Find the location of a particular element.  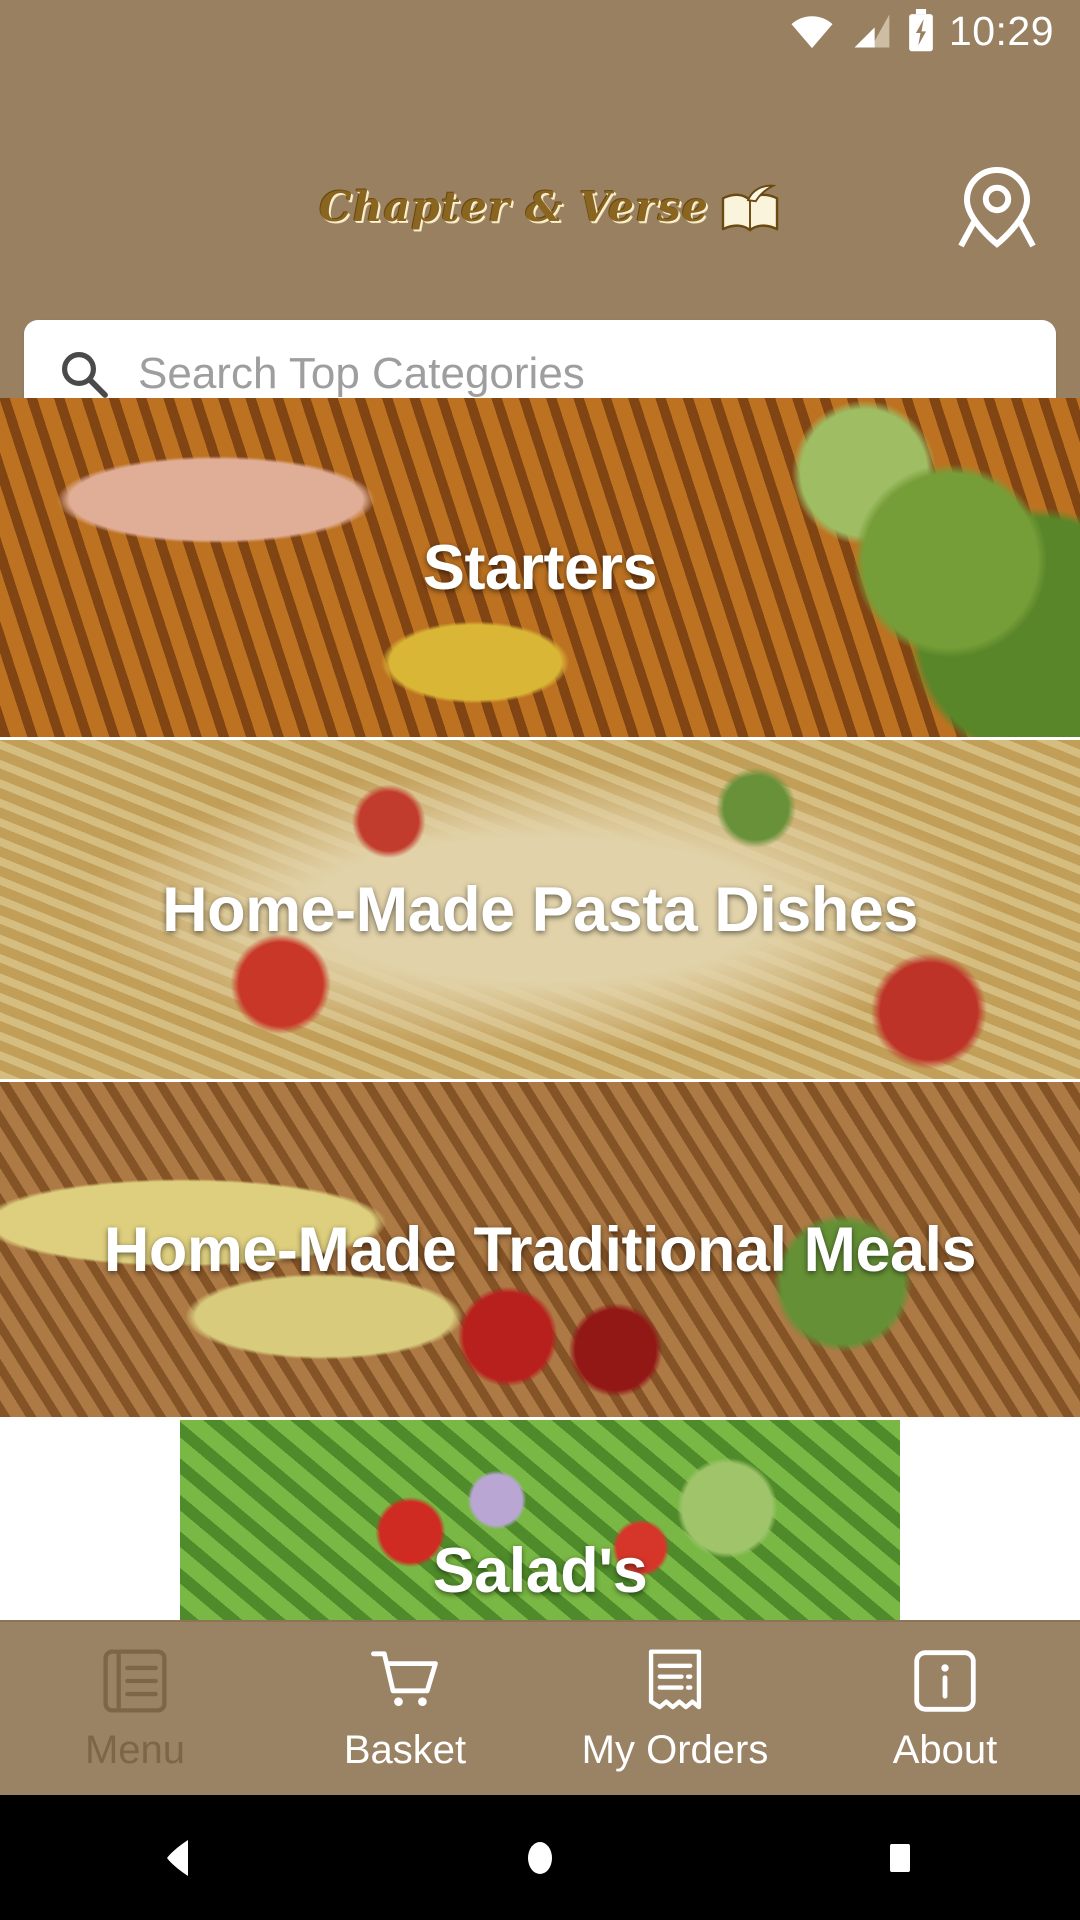

menu-book-icon is located at coordinates (135, 1681).